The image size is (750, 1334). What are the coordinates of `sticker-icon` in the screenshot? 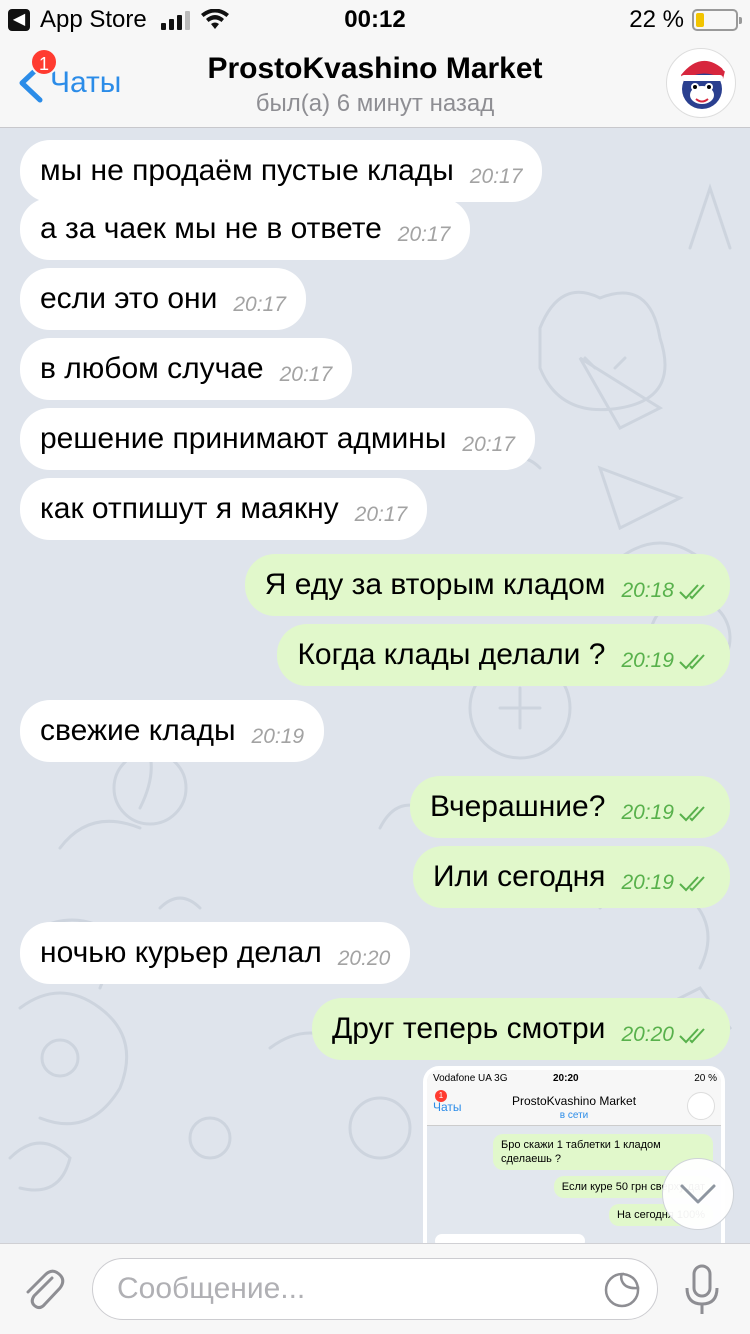 It's located at (622, 1290).